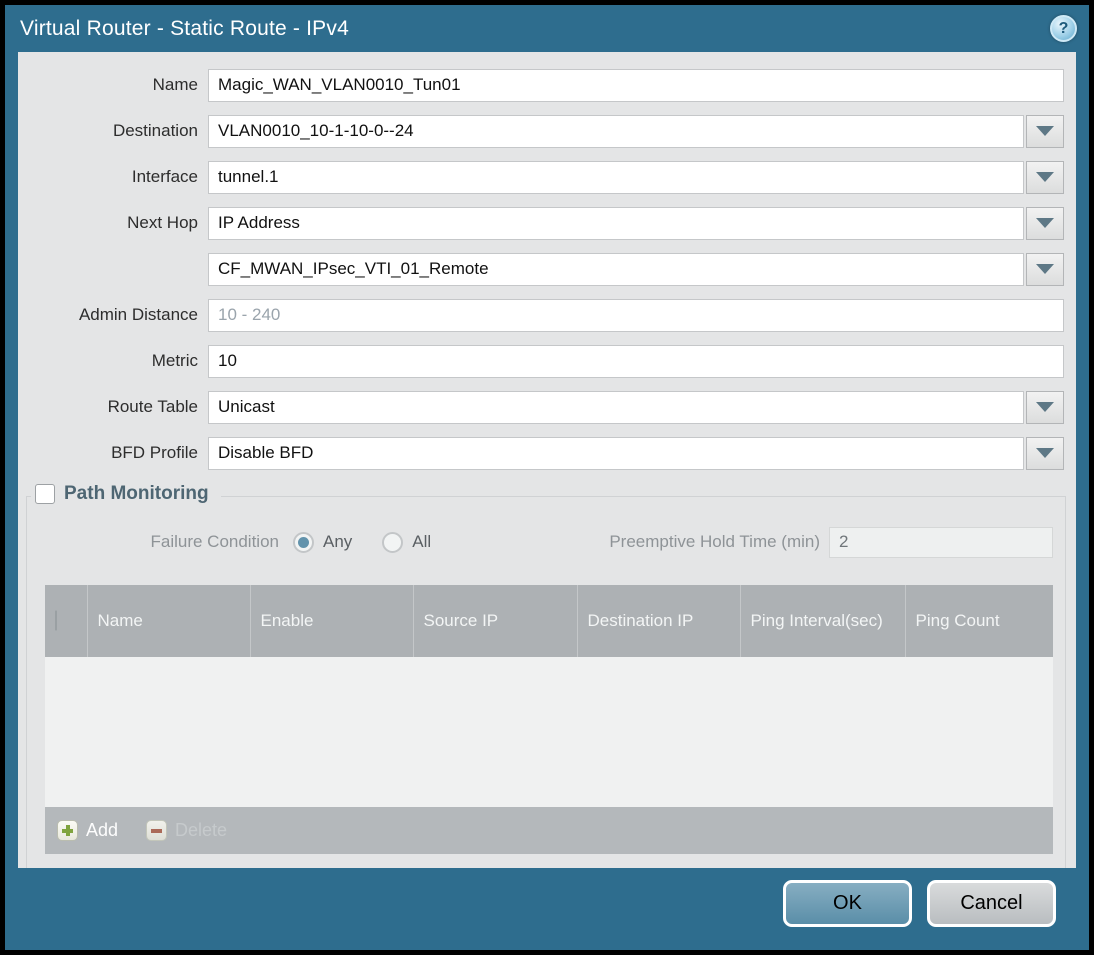 This screenshot has height=955, width=1094. I want to click on bfd-profile-dropdown-button, so click(1045, 453).